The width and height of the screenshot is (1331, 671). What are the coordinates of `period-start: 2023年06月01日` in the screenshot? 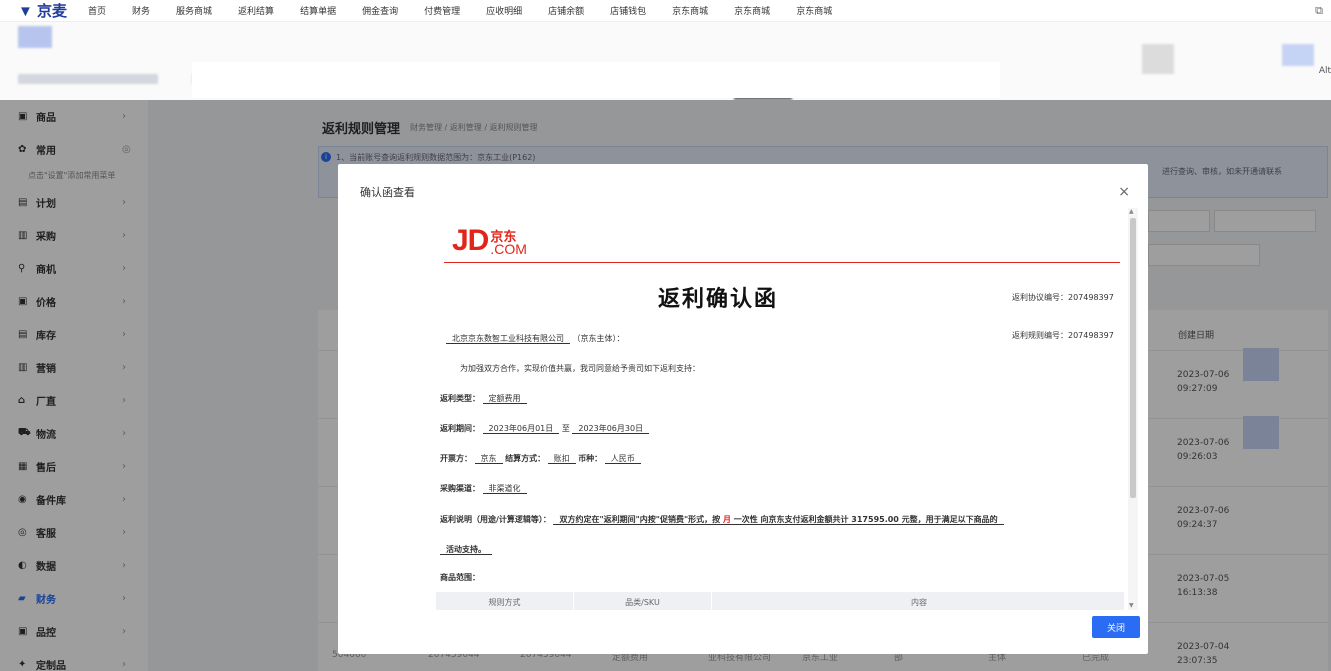 It's located at (521, 429).